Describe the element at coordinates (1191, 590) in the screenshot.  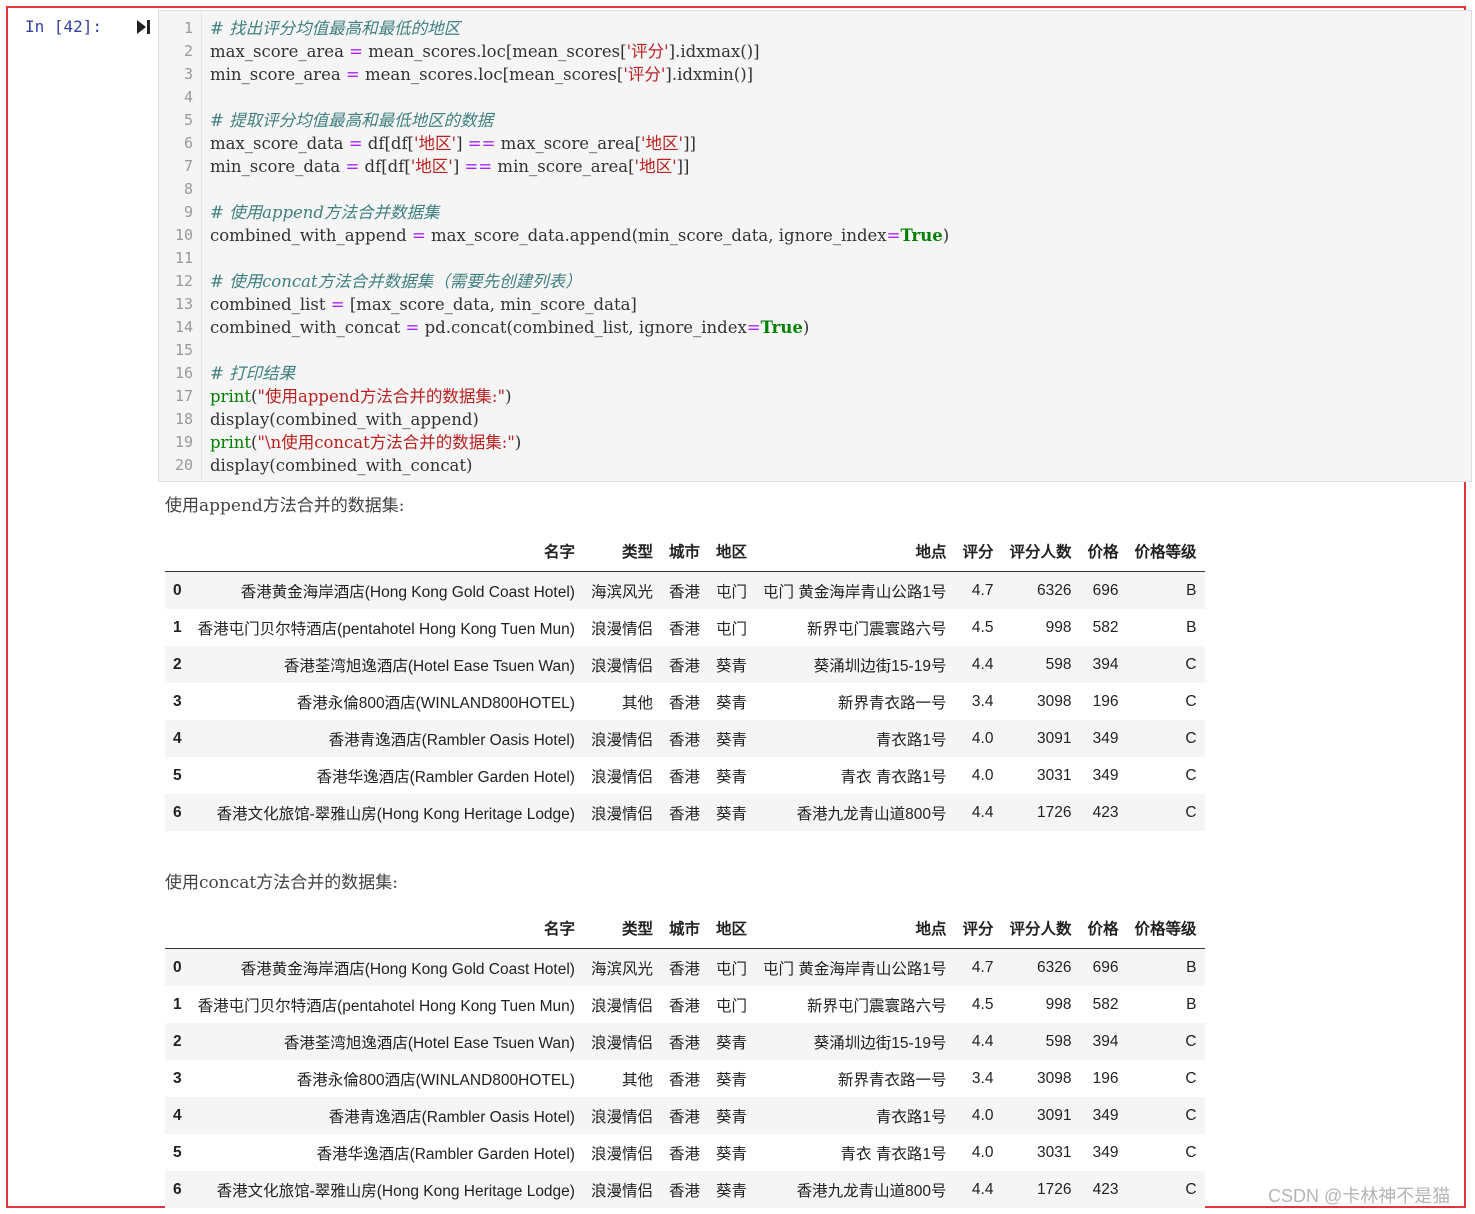
I see `table-cell: B` at that location.